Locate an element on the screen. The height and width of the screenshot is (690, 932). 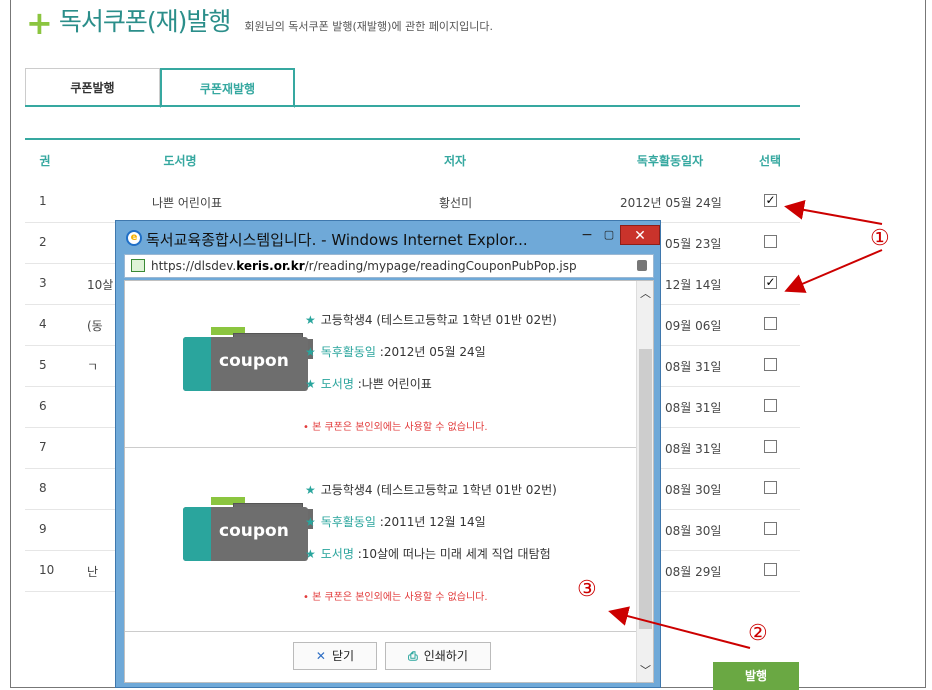
cell-title: 10살 is located at coordinates (100, 285).